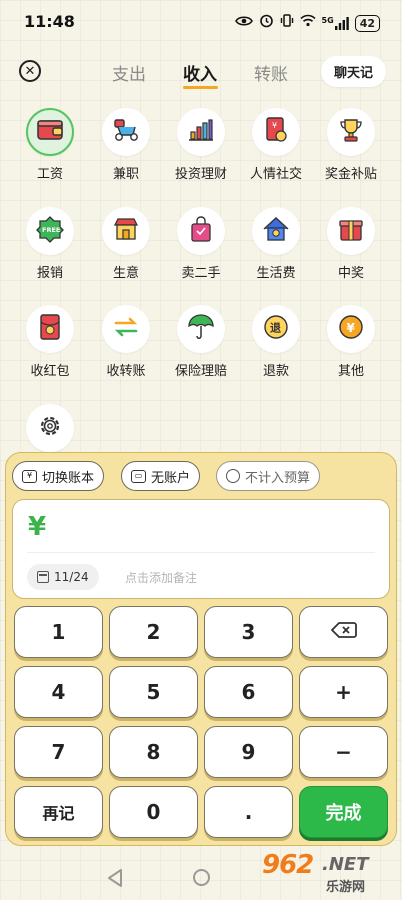 The image size is (402, 900). I want to click on trophy-icon, so click(351, 132).